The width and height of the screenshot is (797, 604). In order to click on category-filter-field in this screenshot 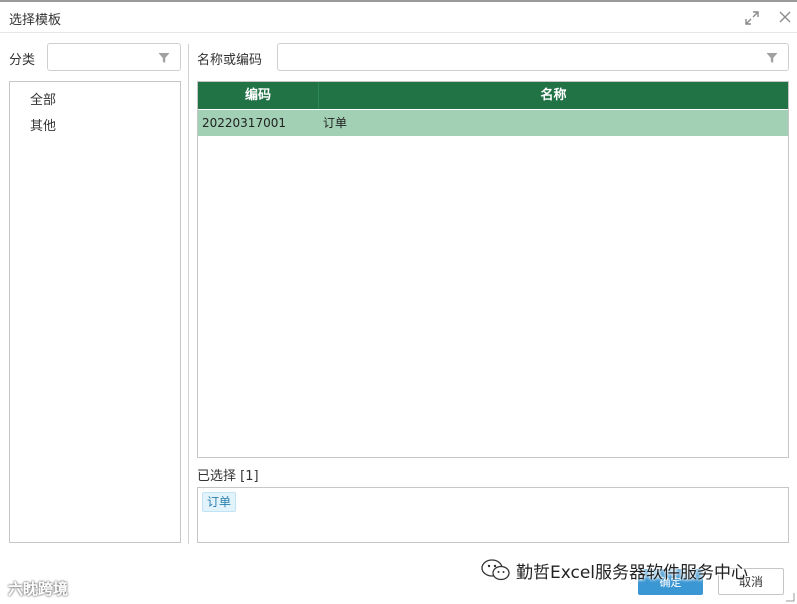, I will do `click(114, 57)`.